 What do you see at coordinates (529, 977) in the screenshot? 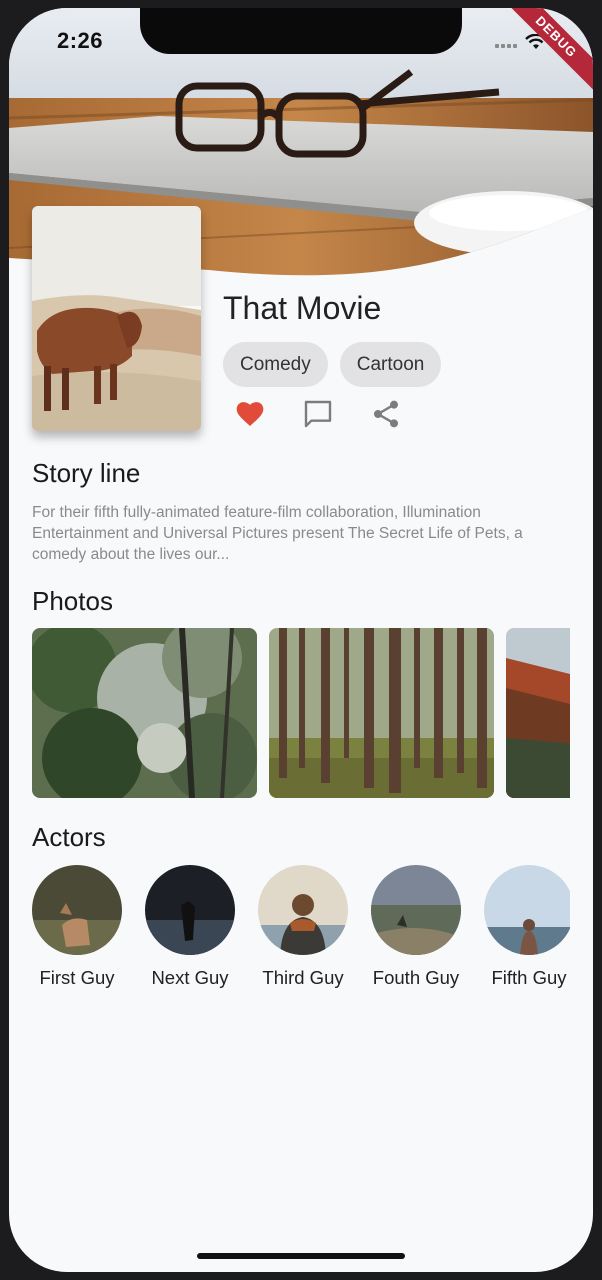
I see `actor-name: Fifth Guy` at bounding box center [529, 977].